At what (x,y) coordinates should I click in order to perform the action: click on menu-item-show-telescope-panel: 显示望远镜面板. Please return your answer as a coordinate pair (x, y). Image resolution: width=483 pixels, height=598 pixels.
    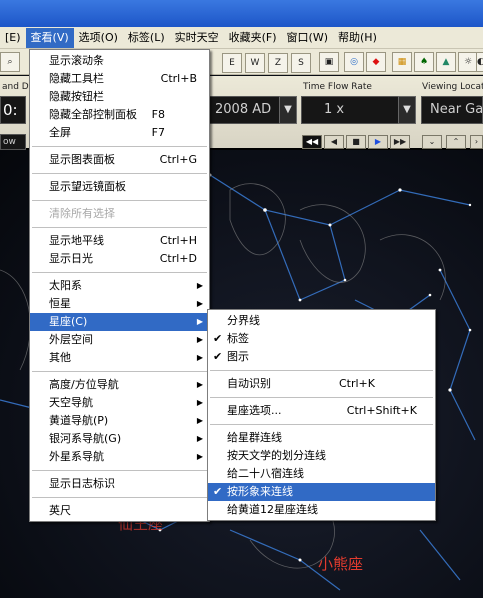
    Looking at the image, I should click on (119, 187).